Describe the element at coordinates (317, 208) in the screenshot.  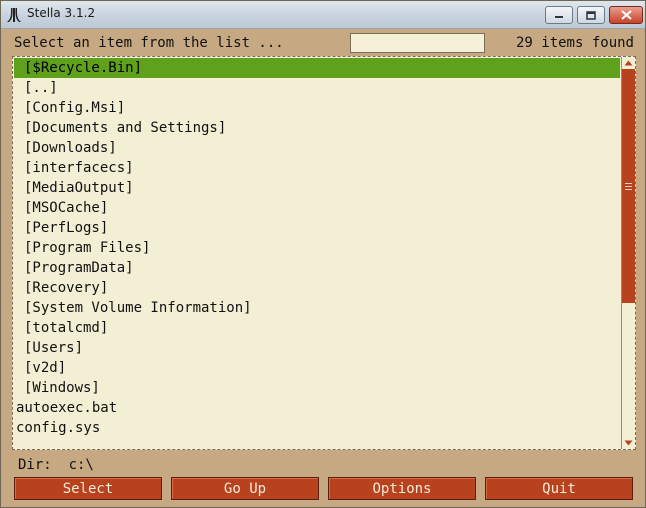
I see `list-item: [MSOCache]` at that location.